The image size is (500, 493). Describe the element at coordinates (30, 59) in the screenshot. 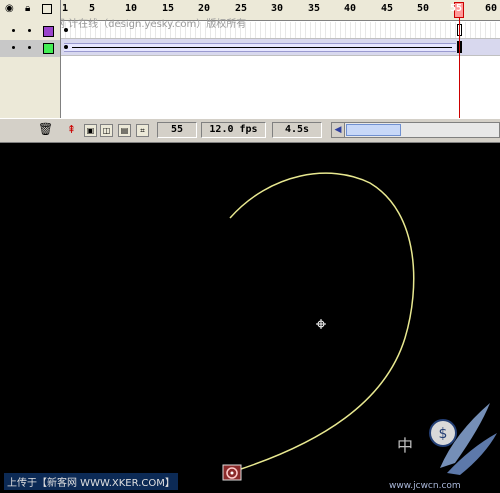

I see `layer-panel: ◉ 🔒︎` at that location.